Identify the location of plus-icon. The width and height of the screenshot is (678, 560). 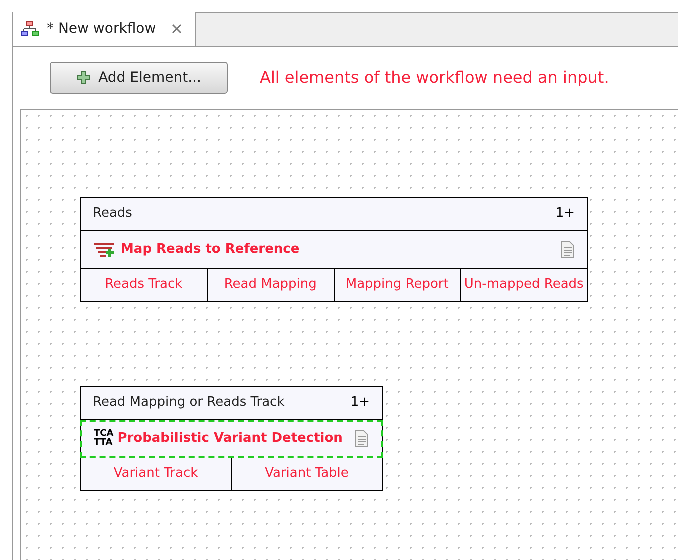
(83, 78).